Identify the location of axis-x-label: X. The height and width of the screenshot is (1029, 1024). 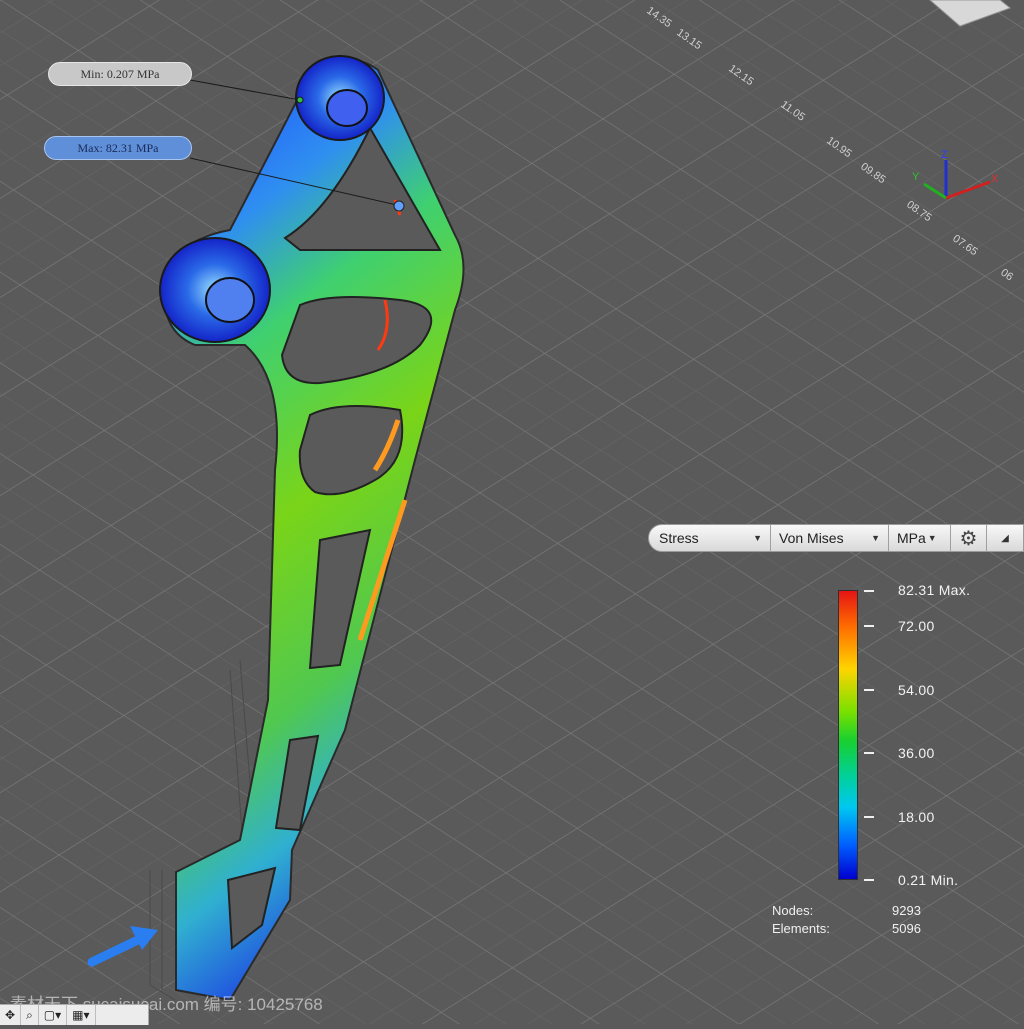
(995, 179).